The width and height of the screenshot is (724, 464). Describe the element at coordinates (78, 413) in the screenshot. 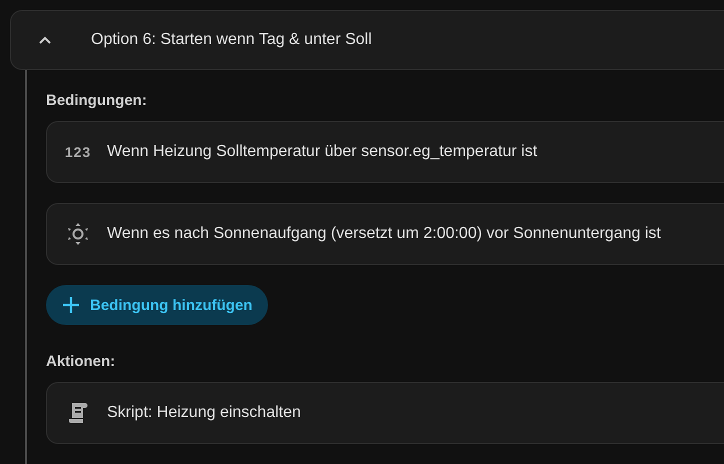

I see `scroll-icon` at that location.